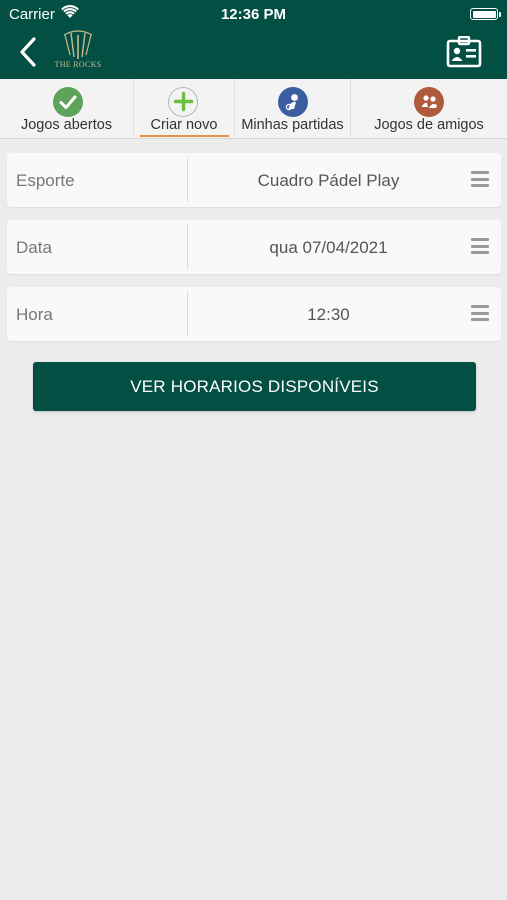 This screenshot has height=900, width=507. Describe the element at coordinates (184, 125) in the screenshot. I see `tab-label: Criar novo` at that location.